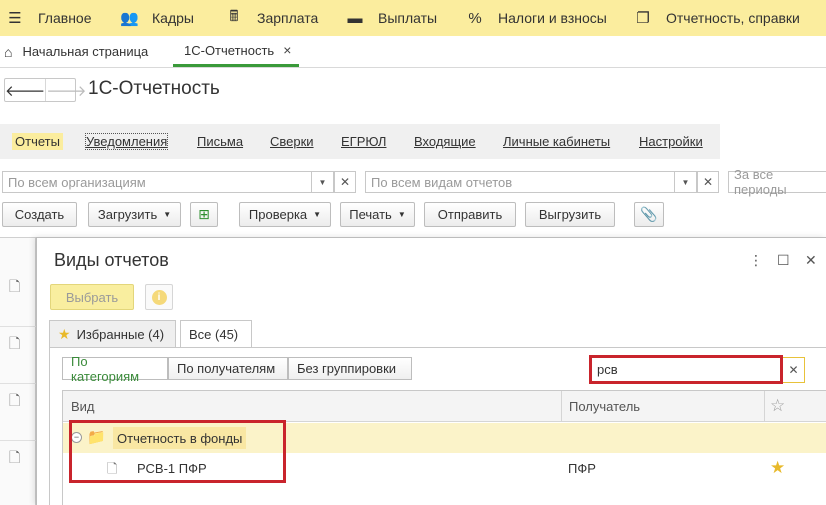 Image resolution: width=826 pixels, height=505 pixels. Describe the element at coordinates (229, 50) in the screenshot. I see `tab-reporting-label: 1С-Отчетность` at that location.